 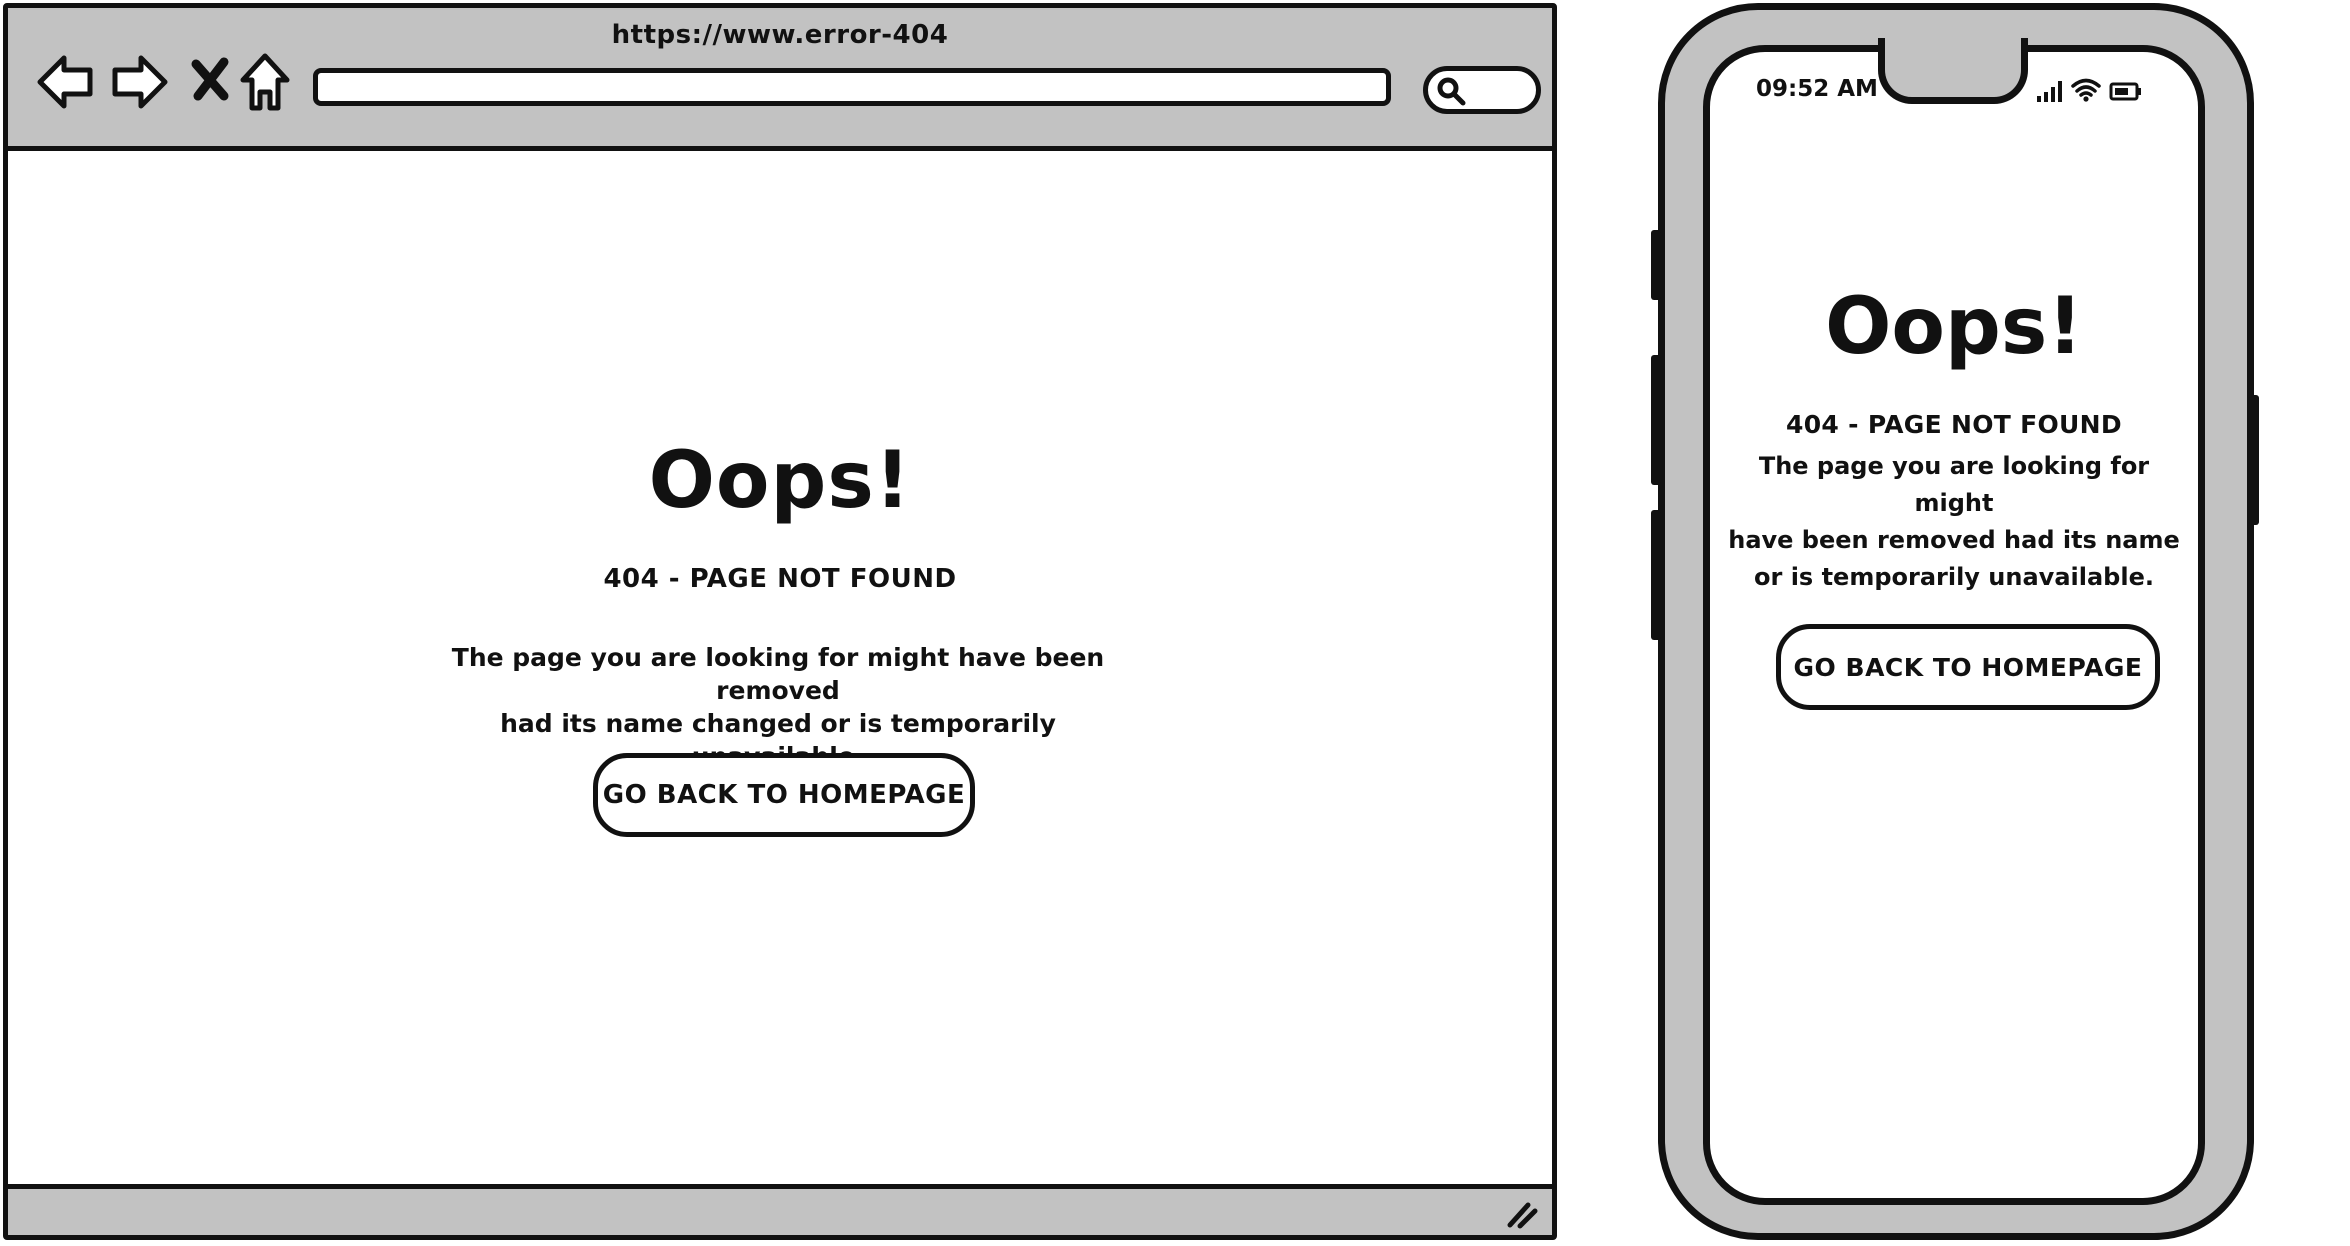 What do you see at coordinates (852, 87) in the screenshot?
I see `address-bar` at bounding box center [852, 87].